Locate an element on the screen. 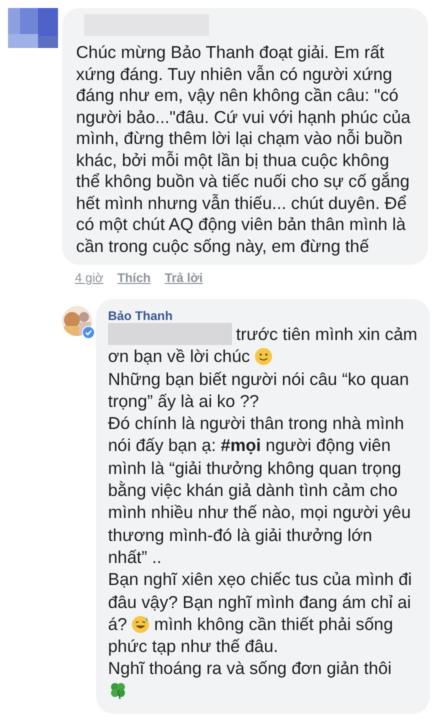 The width and height of the screenshot is (443, 724). reply-text: mình là “giải thưởng không quan trọng is located at coordinates (255, 468).